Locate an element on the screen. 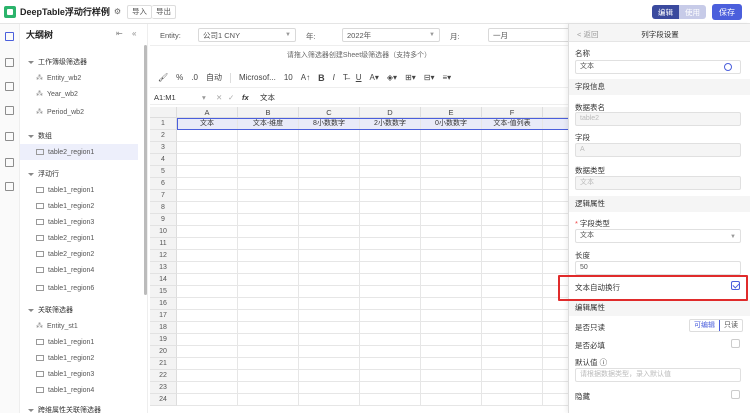  function-icon: fx is located at coordinates (245, 97).